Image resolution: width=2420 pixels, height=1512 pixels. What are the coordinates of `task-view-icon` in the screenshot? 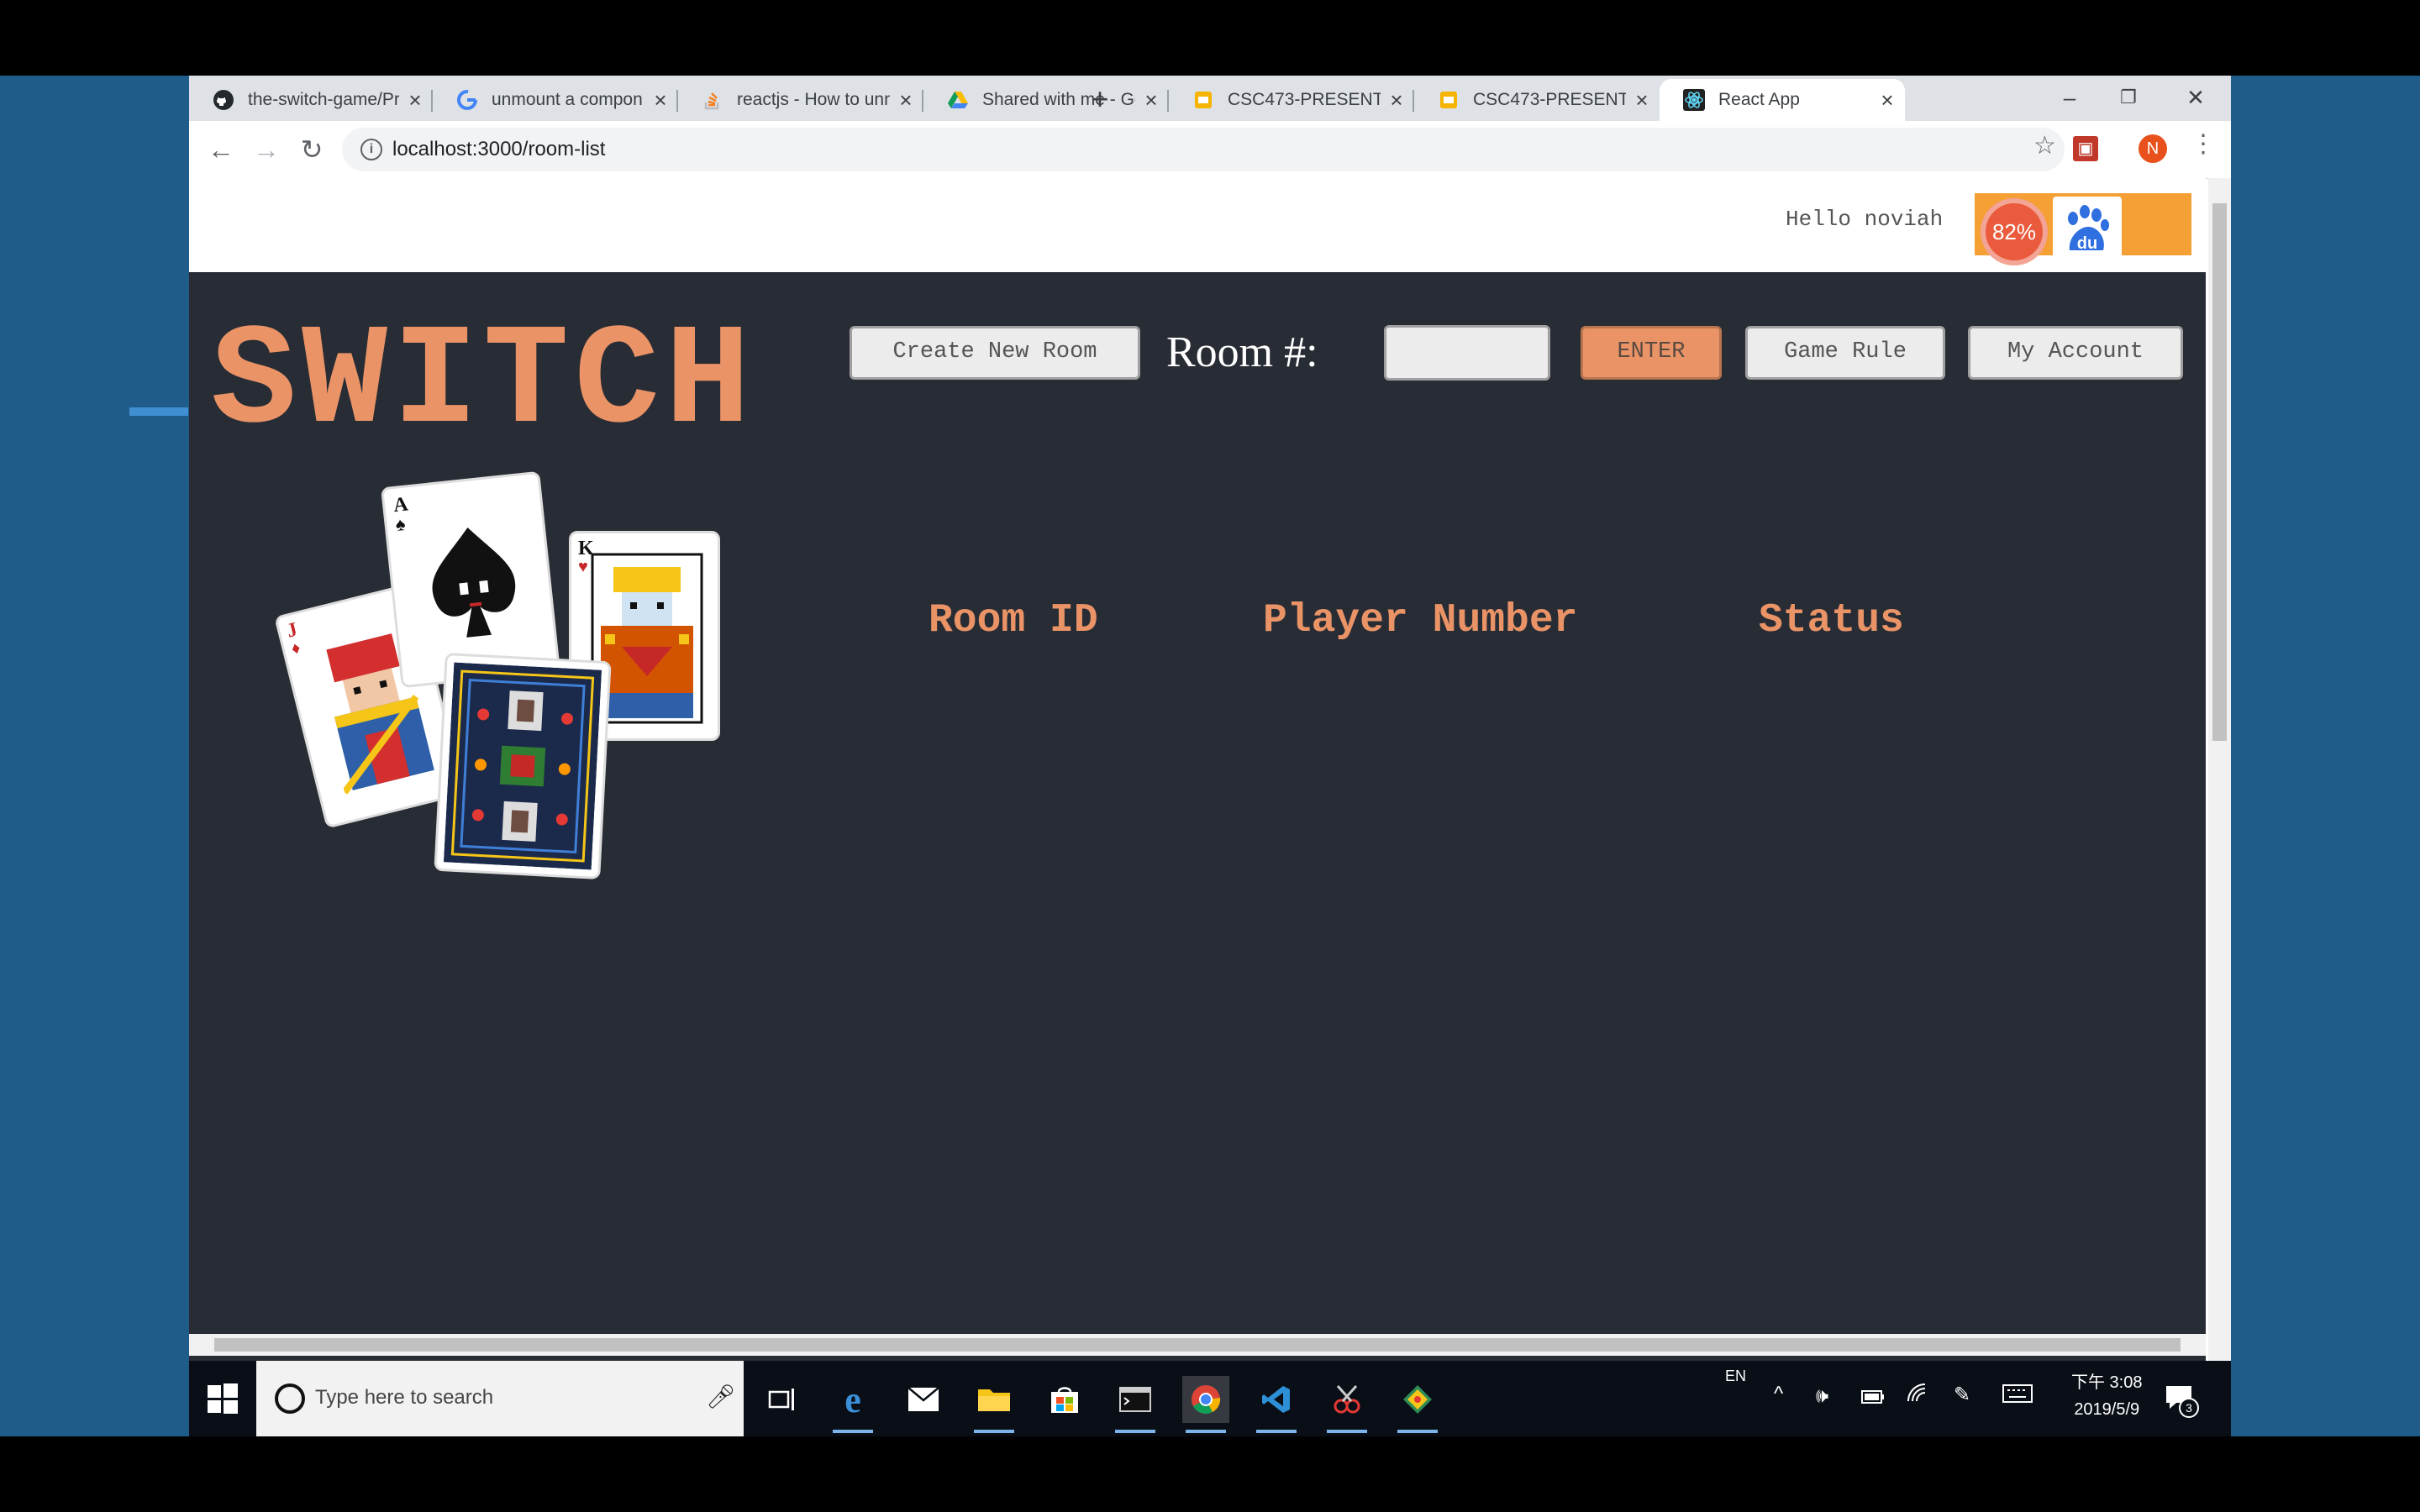 It's located at (782, 1399).